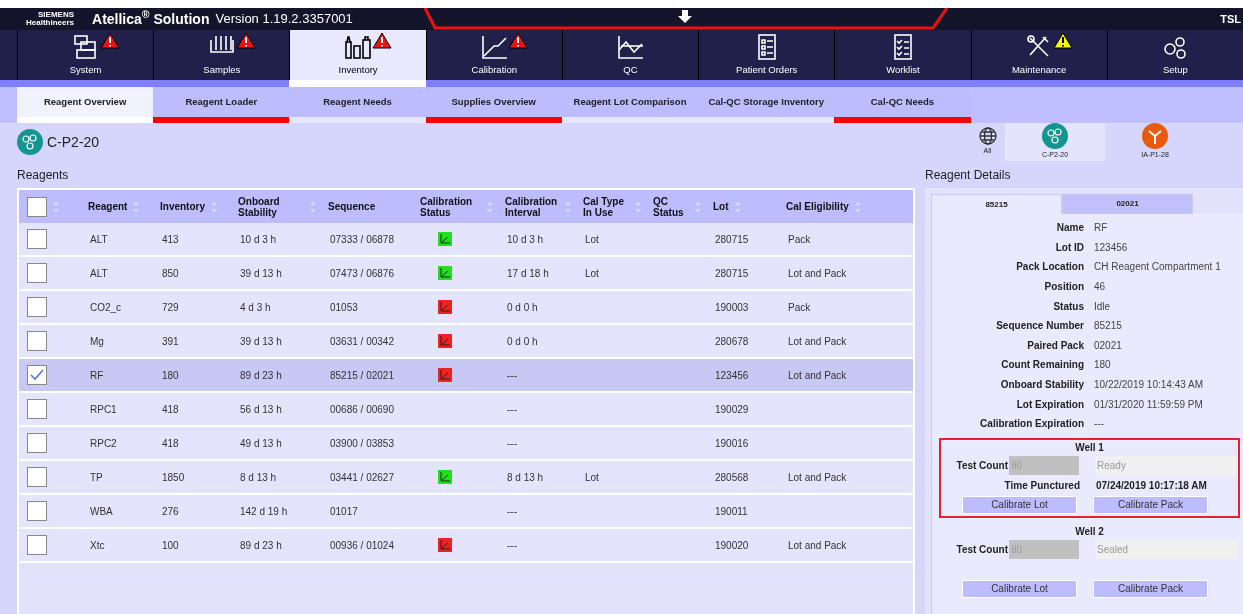 The width and height of the screenshot is (1243, 614). I want to click on column-header: Lot, so click(721, 206).